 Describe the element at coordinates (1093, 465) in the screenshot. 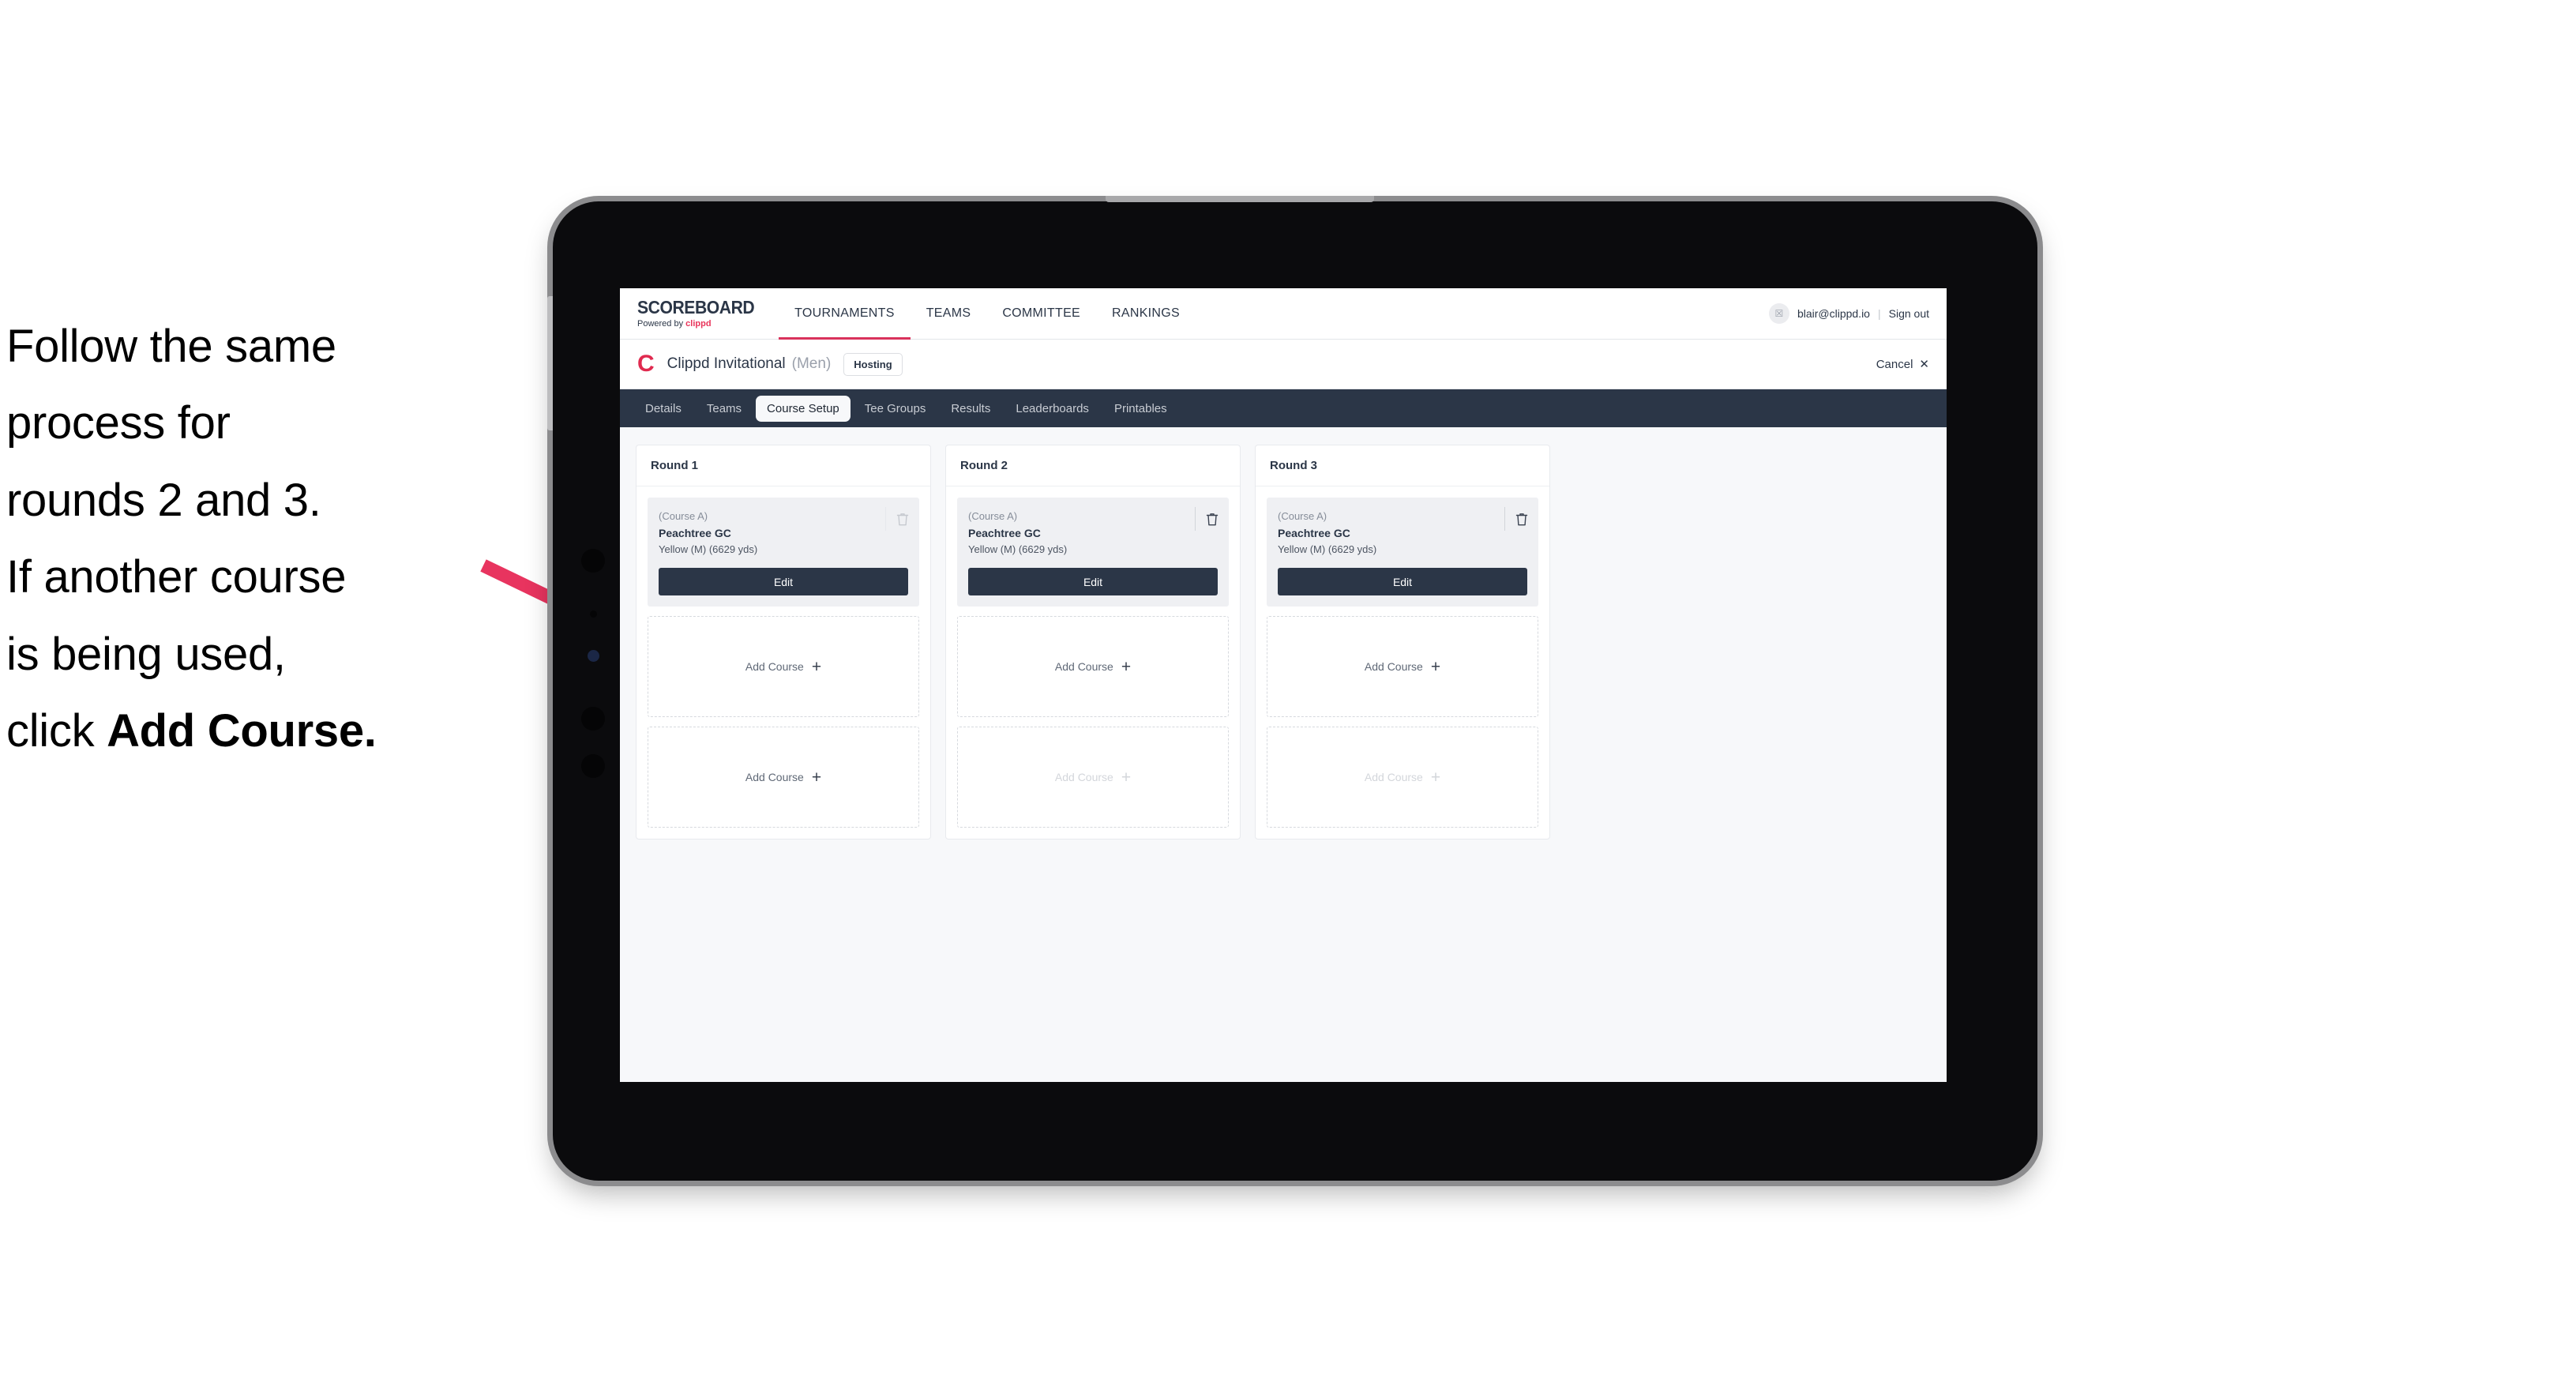

I see `round-title: Round 2` at that location.